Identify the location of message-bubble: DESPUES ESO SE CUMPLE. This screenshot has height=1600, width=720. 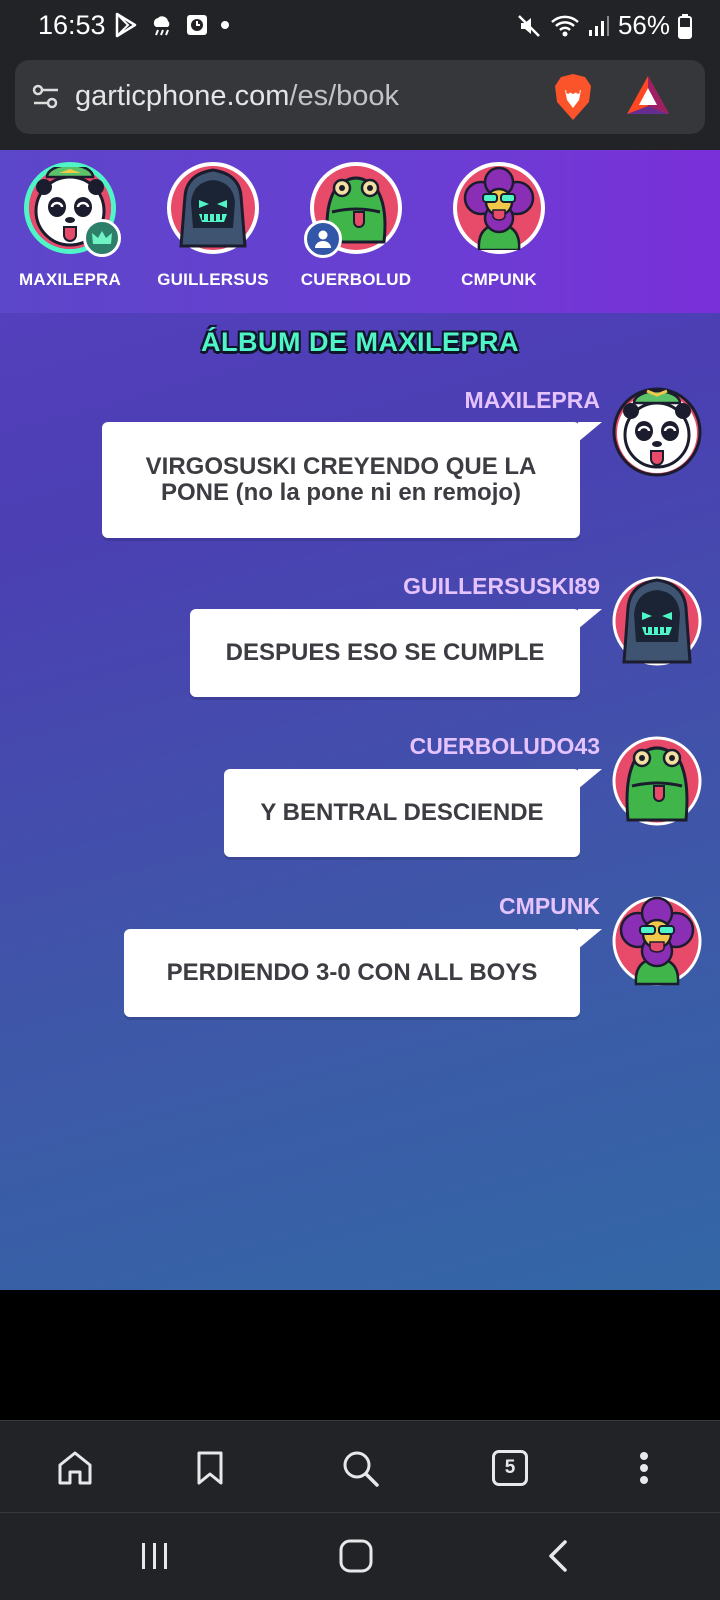
(396, 653).